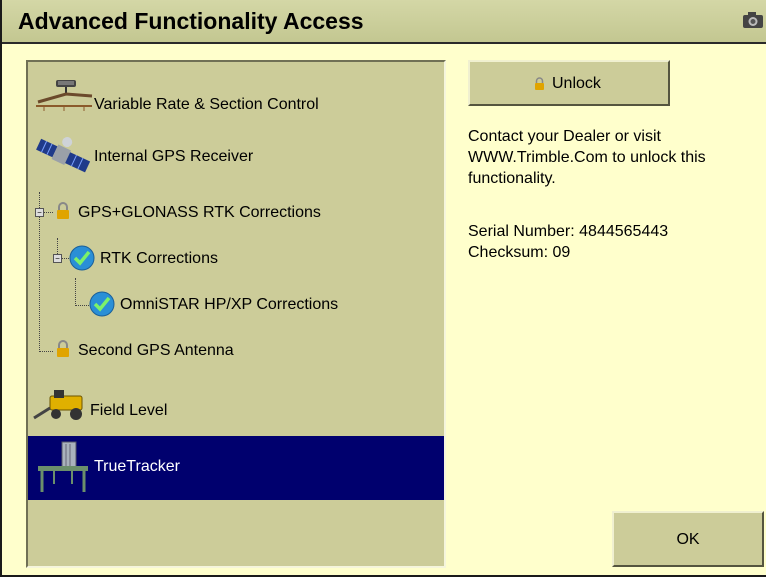 The width and height of the screenshot is (766, 577). What do you see at coordinates (199, 212) in the screenshot?
I see `tree-item-label: GPS+GLONASS RTK Corrections` at bounding box center [199, 212].